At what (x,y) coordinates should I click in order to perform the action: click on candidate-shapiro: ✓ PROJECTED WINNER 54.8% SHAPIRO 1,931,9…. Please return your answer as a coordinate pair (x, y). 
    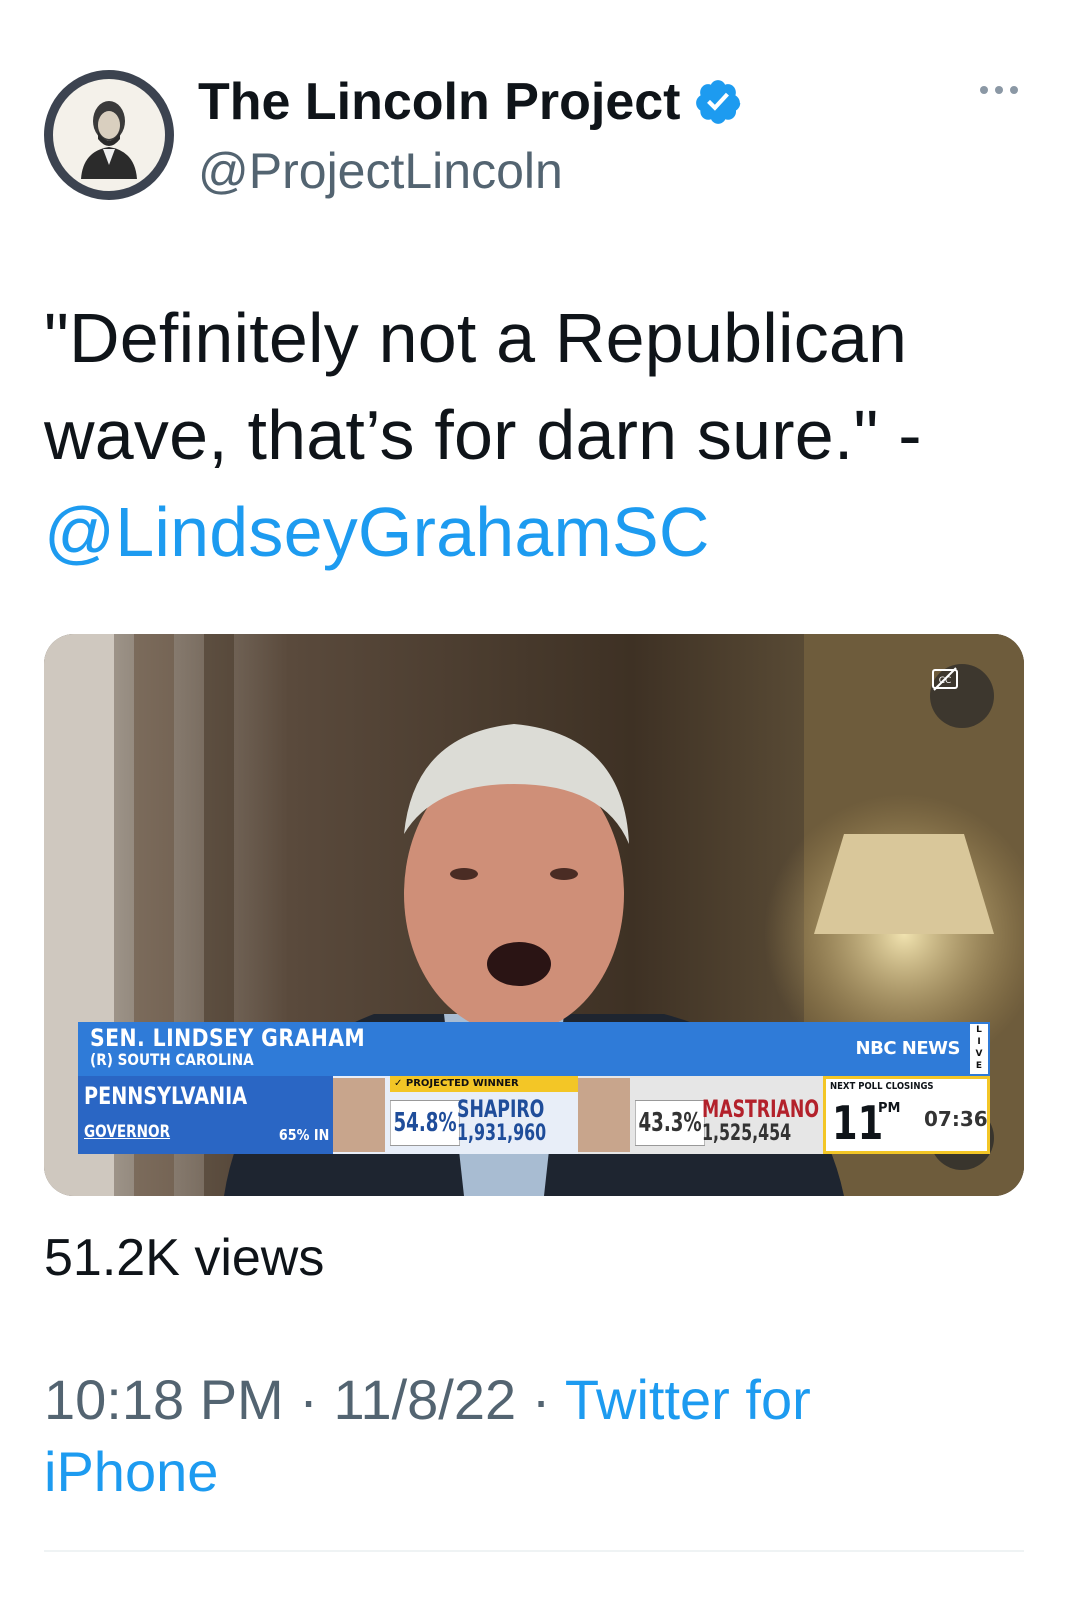
    Looking at the image, I should click on (455, 1115).